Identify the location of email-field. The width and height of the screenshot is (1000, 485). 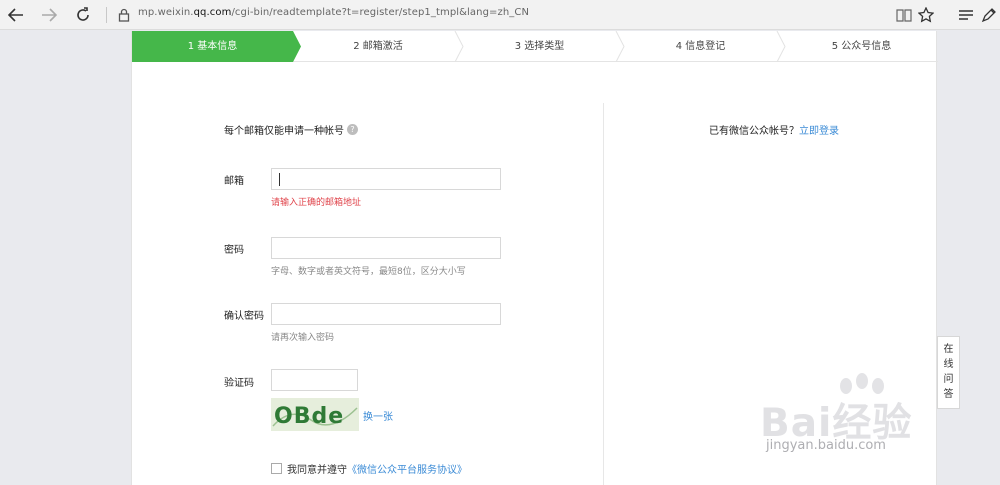
(386, 179).